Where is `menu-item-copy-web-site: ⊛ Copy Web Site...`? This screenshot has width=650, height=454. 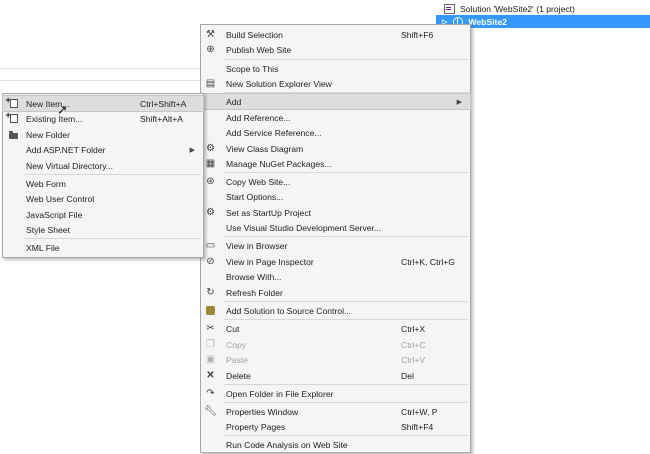
menu-item-copy-web-site: ⊛ Copy Web Site... is located at coordinates (335, 181).